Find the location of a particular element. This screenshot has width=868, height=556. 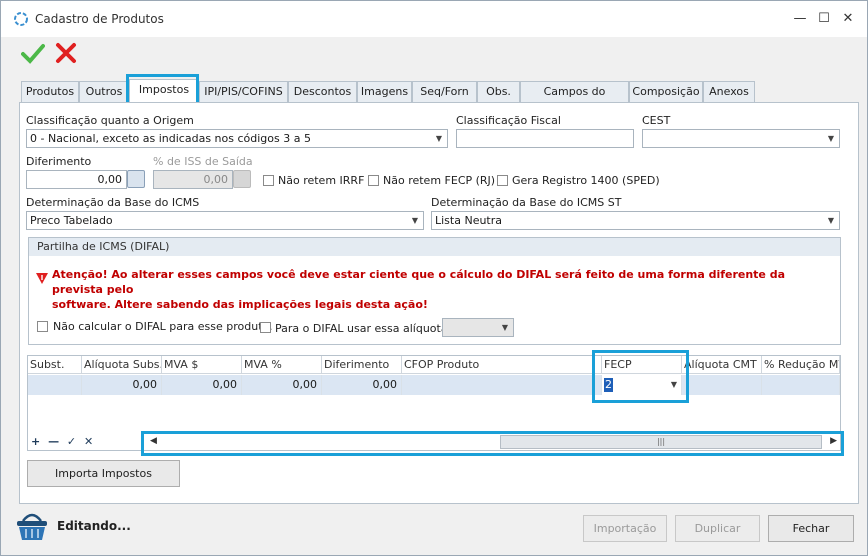

usar-aliquota-label: Para o DIFAL usar essa alíquota: is located at coordinates (363, 328).